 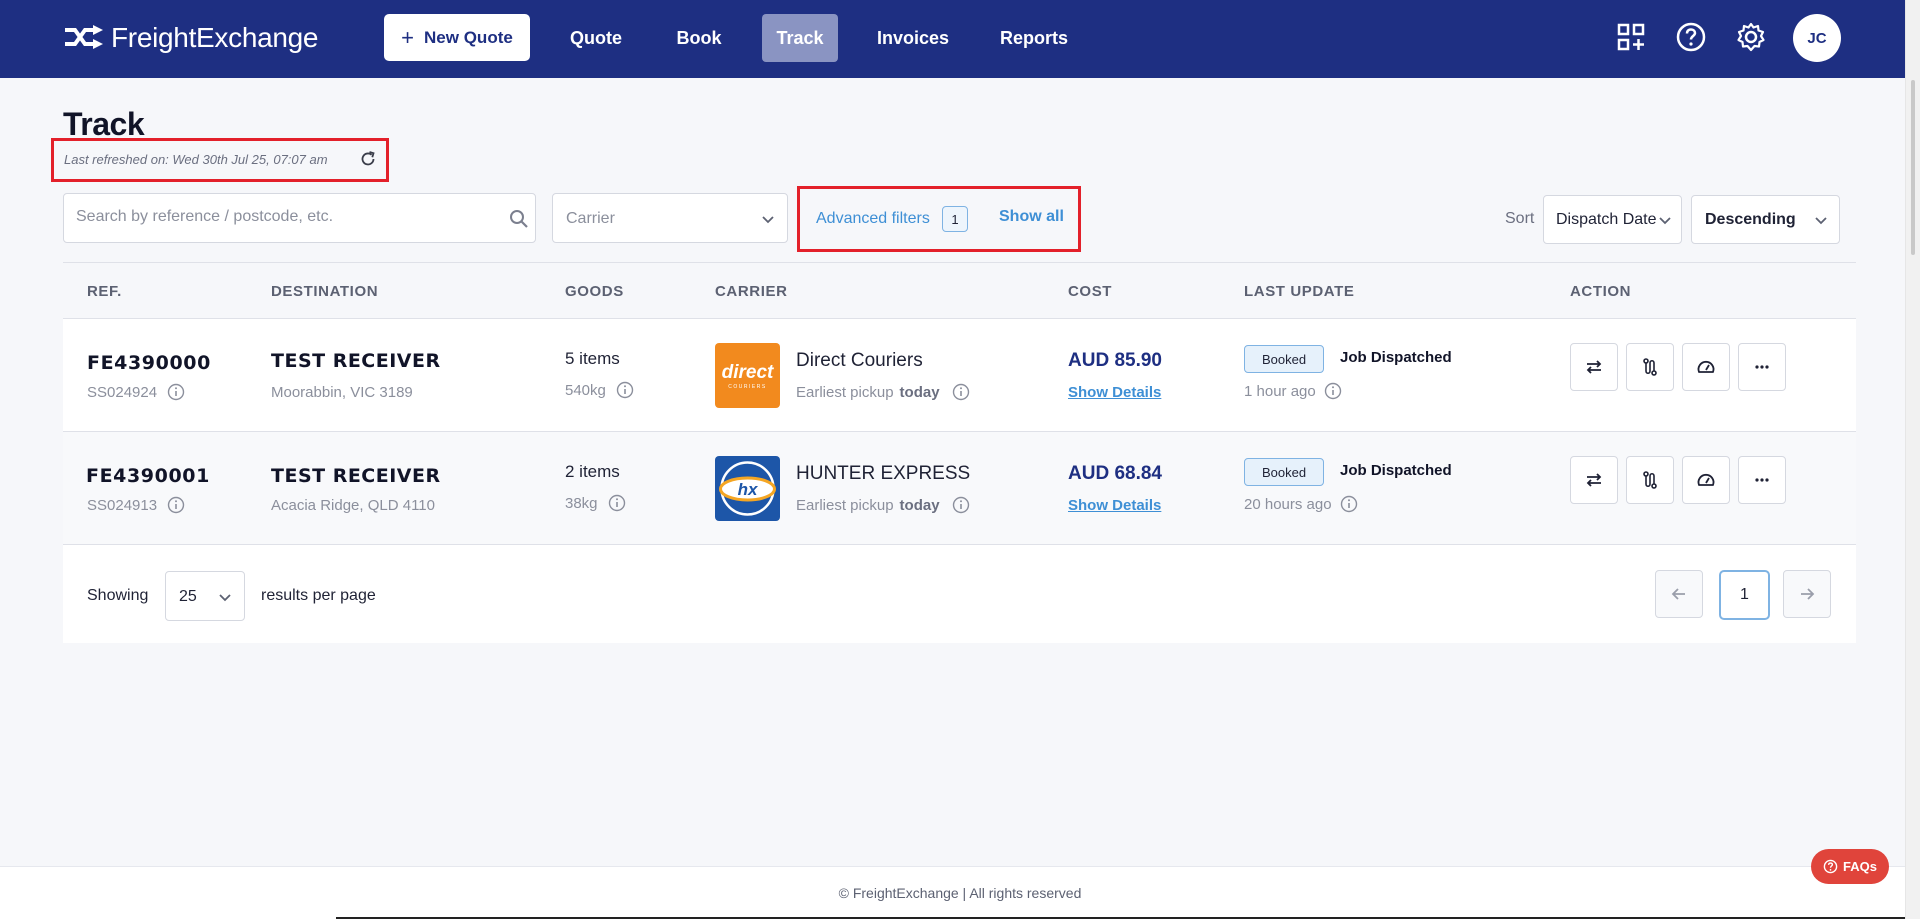 I want to click on sort-label: Sort, so click(x=1520, y=218).